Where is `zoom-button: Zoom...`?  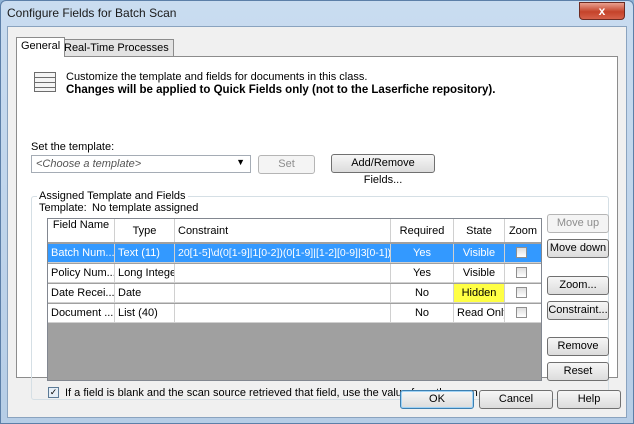
zoom-button: Zoom... is located at coordinates (578, 285).